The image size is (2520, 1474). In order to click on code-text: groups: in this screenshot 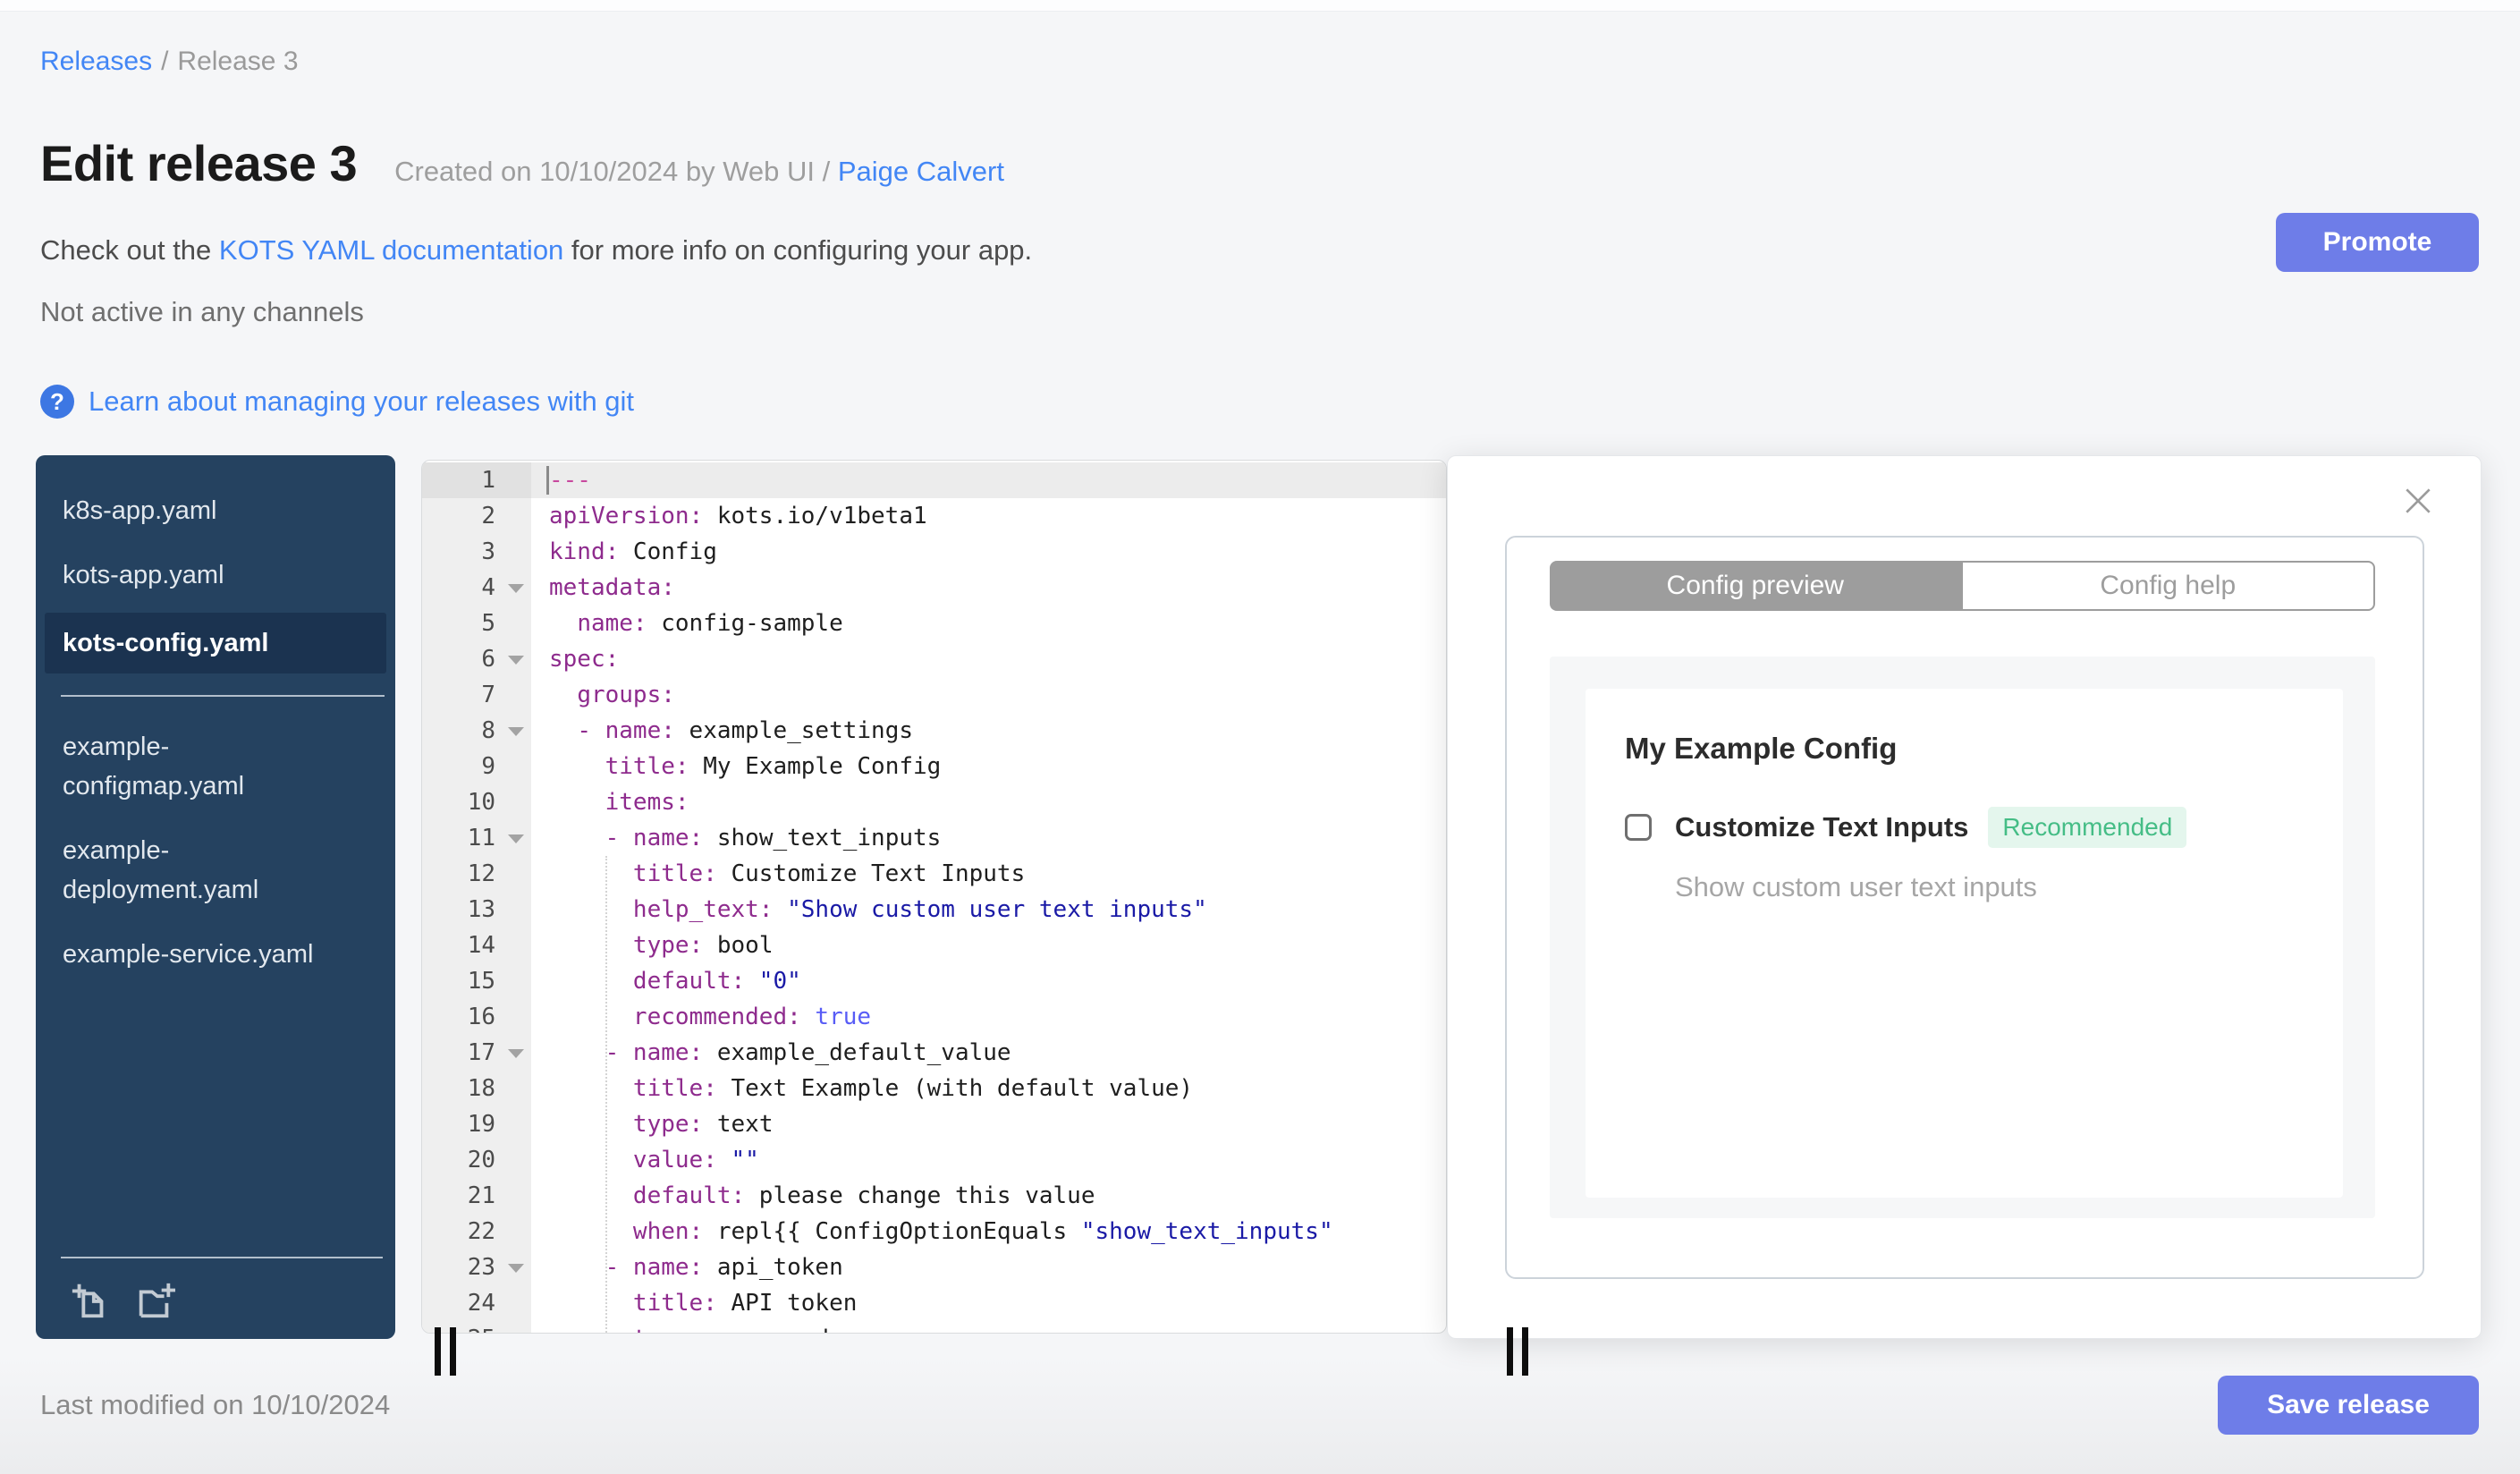, I will do `click(988, 695)`.